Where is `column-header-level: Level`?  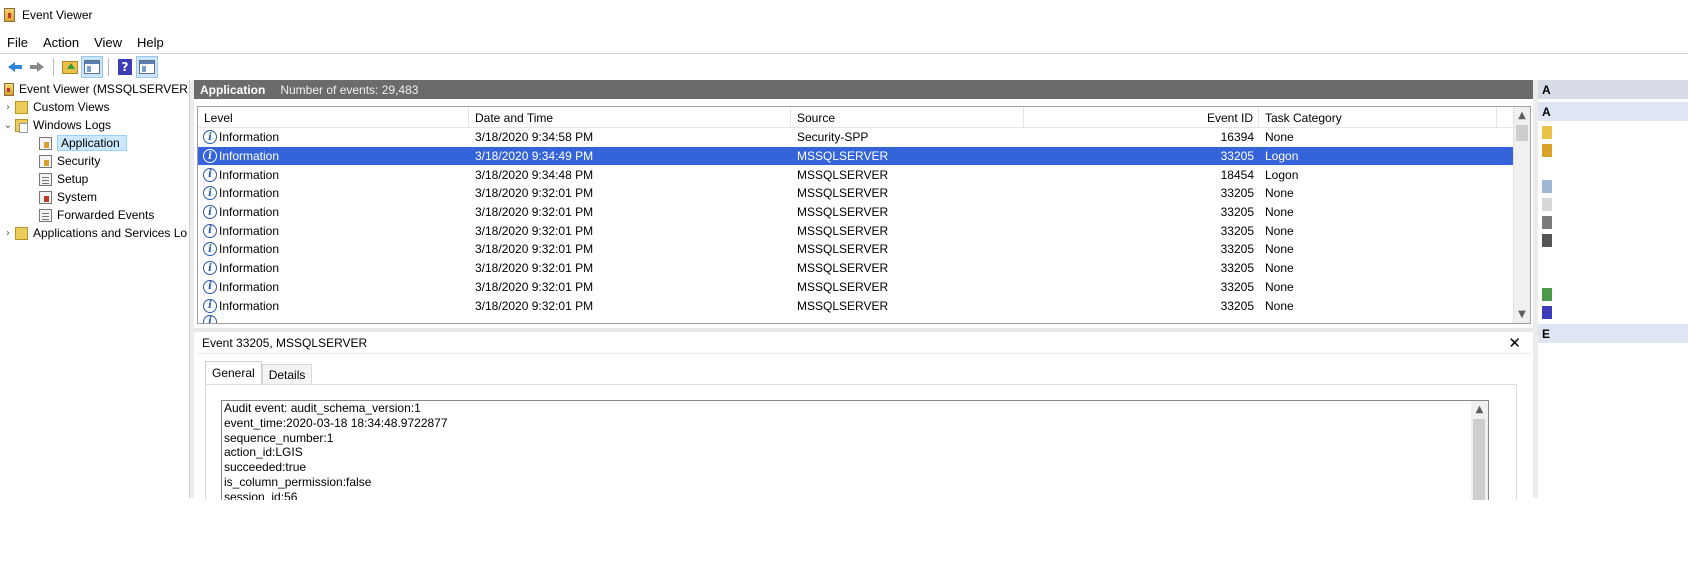 column-header-level: Level is located at coordinates (333, 117).